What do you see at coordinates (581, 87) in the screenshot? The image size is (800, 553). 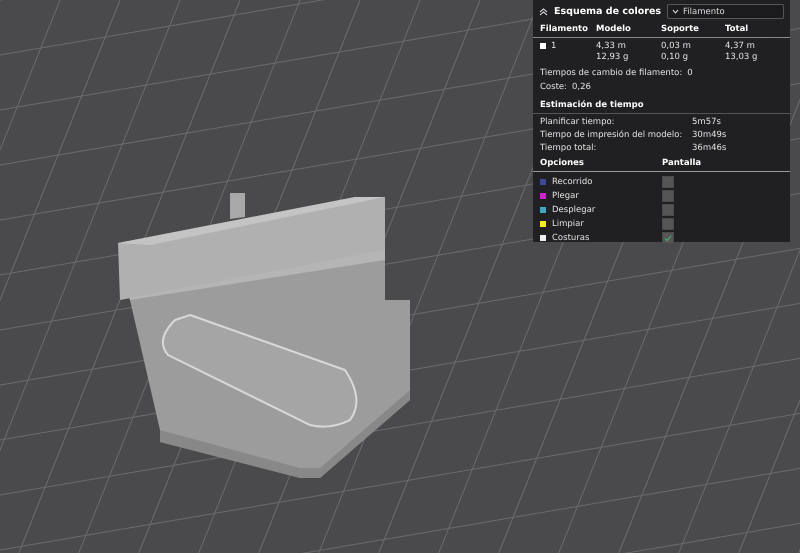 I see `stat-value: 0,26` at bounding box center [581, 87].